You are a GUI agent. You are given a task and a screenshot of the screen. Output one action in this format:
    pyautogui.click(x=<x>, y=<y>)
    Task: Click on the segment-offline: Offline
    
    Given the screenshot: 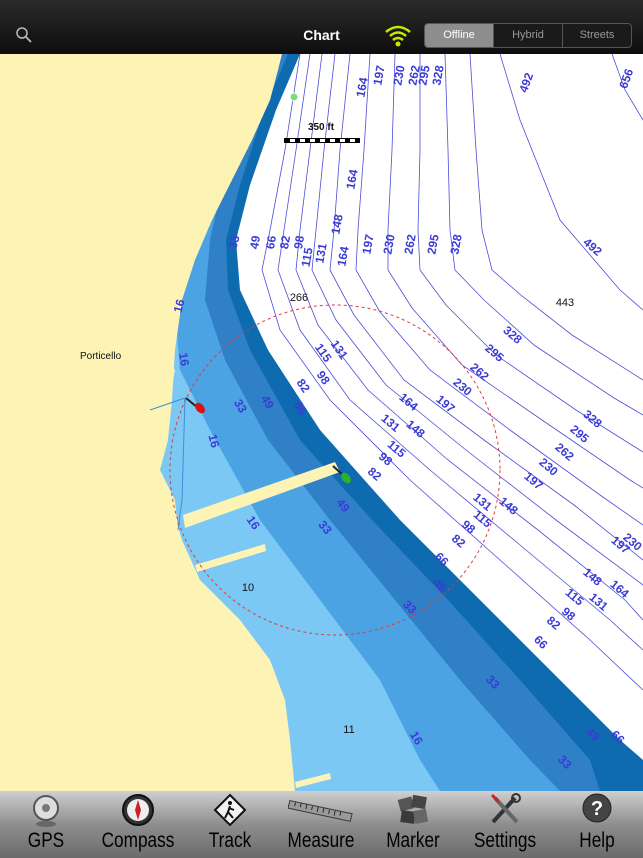 What is the action you would take?
    pyautogui.click(x=459, y=35)
    